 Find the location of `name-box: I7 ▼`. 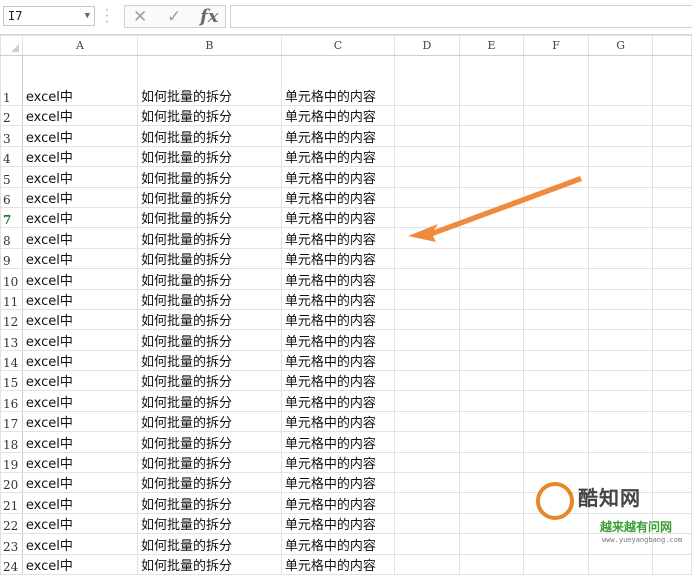

name-box: I7 ▼ is located at coordinates (49, 16).